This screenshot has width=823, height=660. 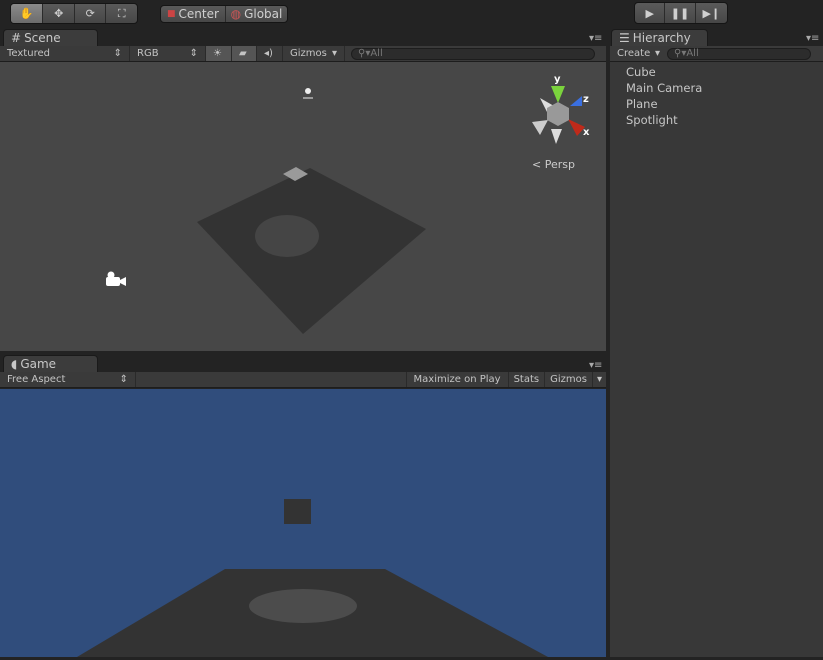 I want to click on rotate-tool-button: ⟳, so click(x=91, y=13).